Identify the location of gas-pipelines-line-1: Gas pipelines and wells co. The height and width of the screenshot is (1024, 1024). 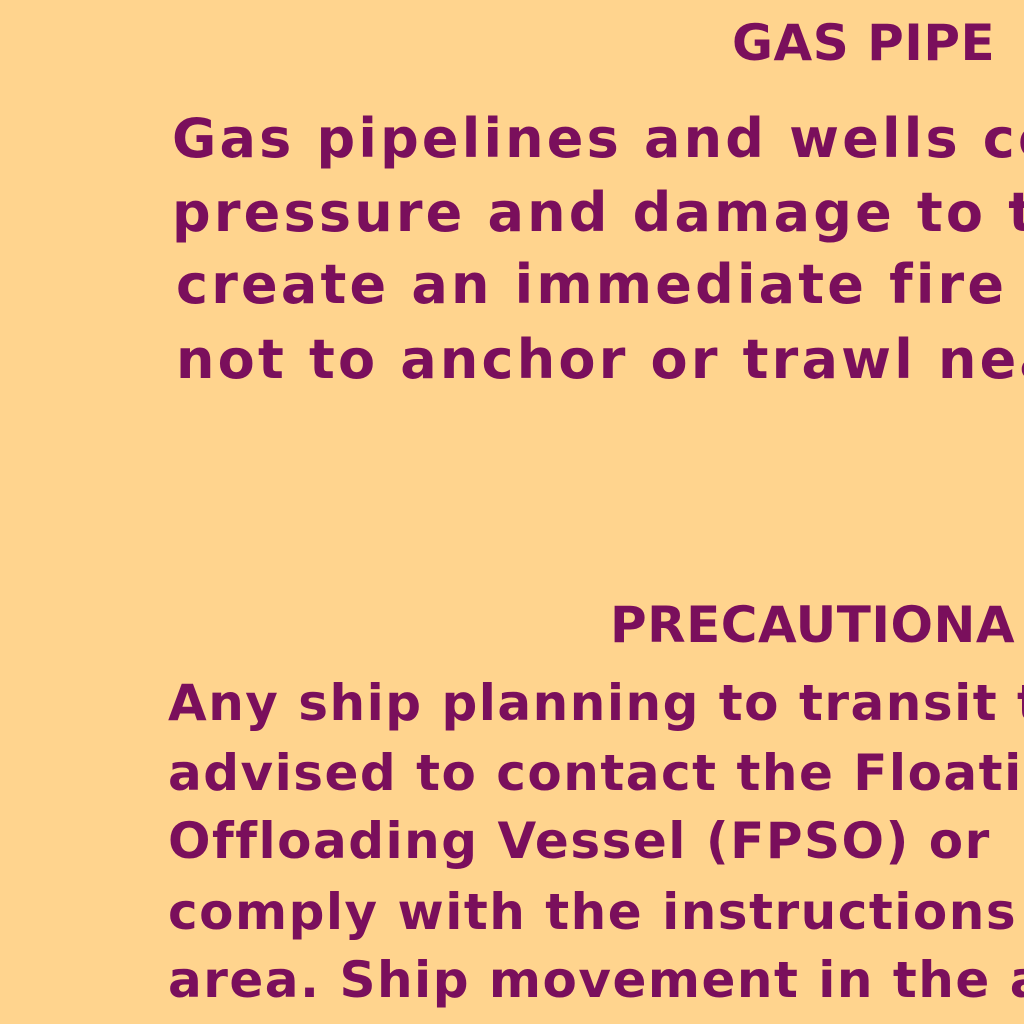
(598, 138).